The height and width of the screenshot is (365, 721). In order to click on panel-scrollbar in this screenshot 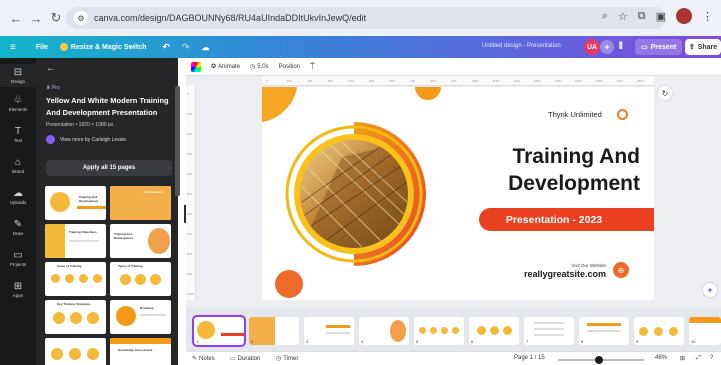, I will do `click(177, 141)`.